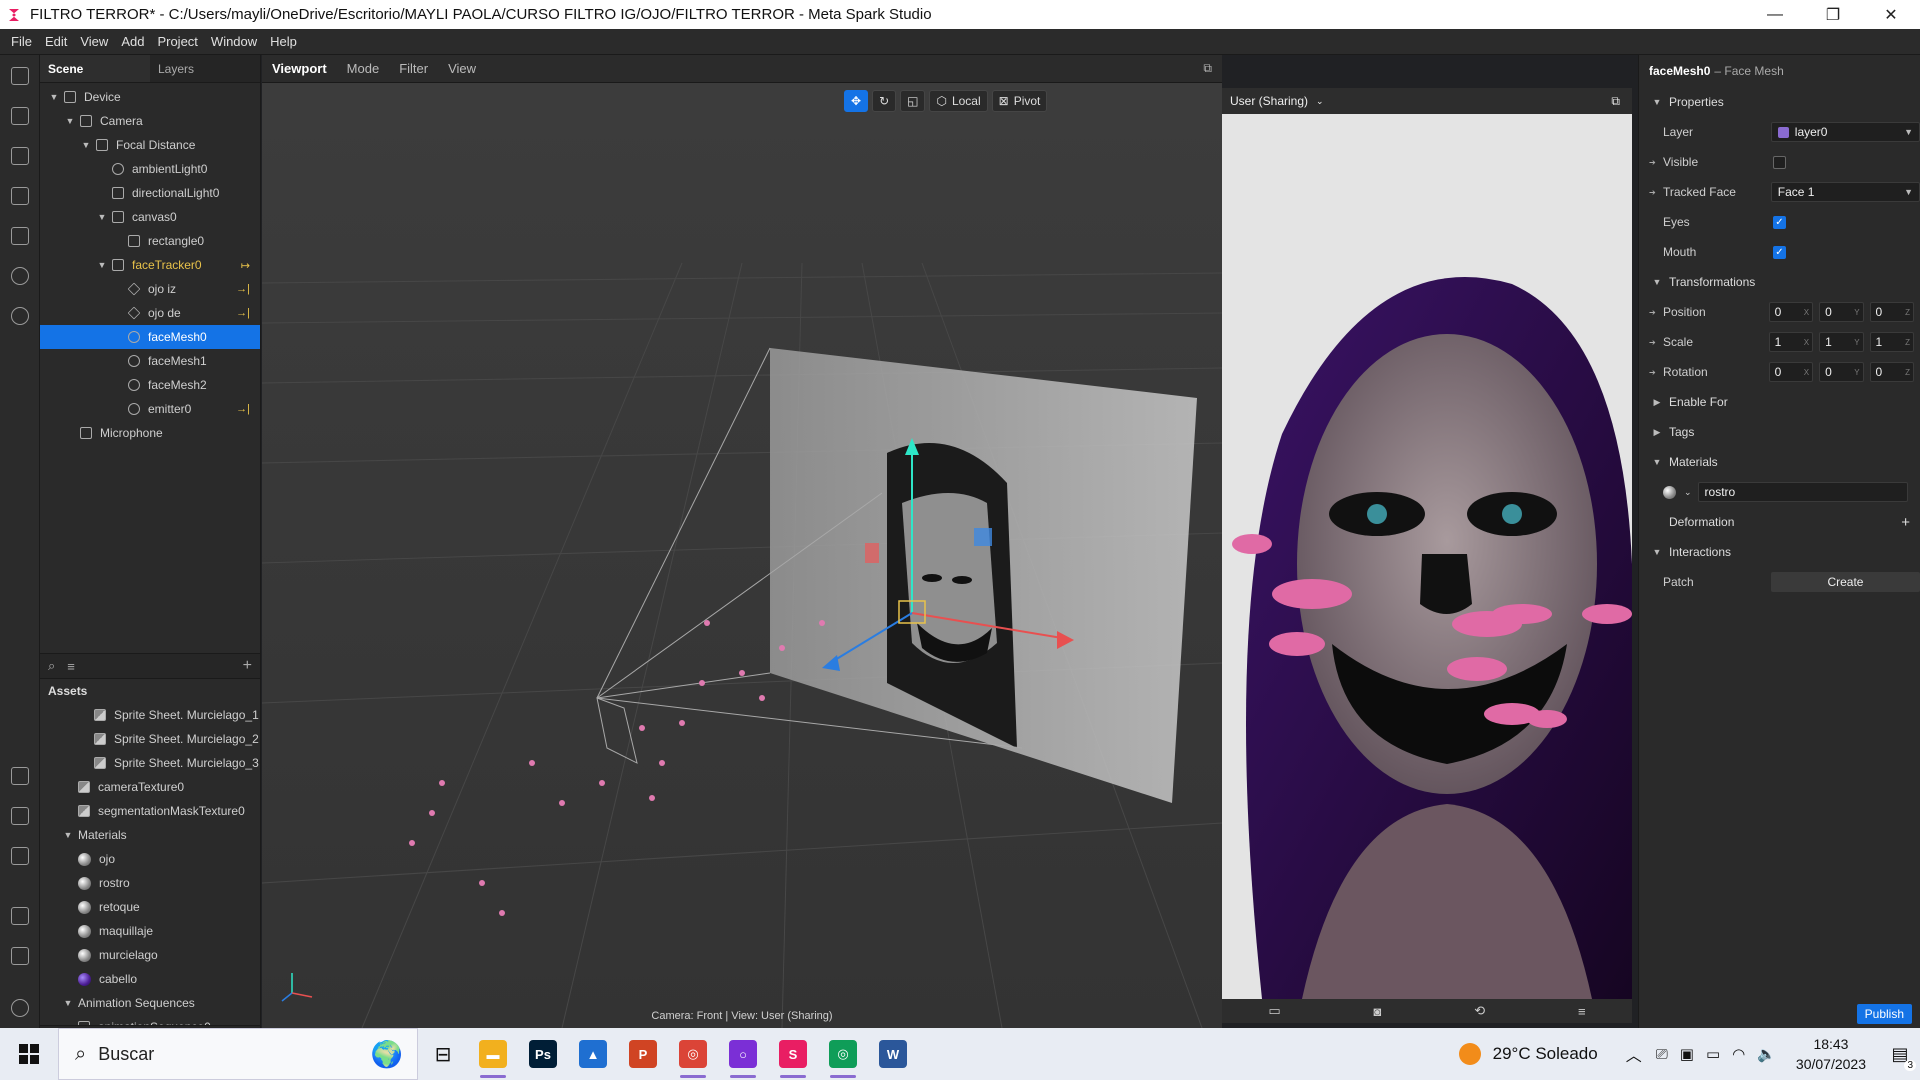 Image resolution: width=1920 pixels, height=1080 pixels. Describe the element at coordinates (1378, 1011) in the screenshot. I see `screenshot-icon: ◙` at that location.